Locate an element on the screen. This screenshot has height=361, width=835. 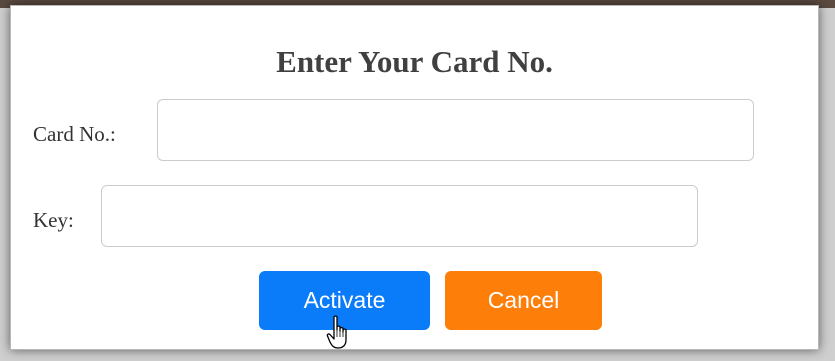
dialog-title: Enter Your Card No. is located at coordinates (414, 61).